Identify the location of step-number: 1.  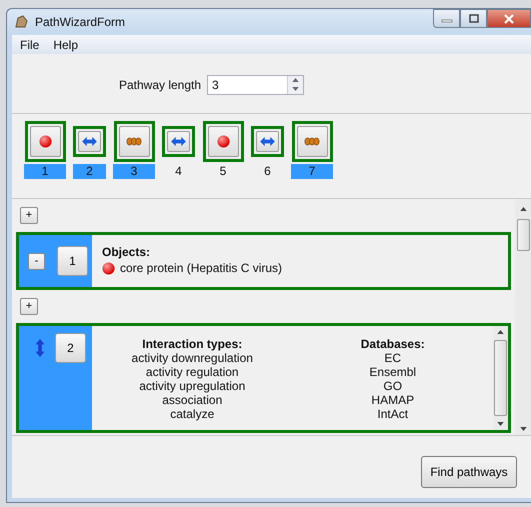
(45, 171).